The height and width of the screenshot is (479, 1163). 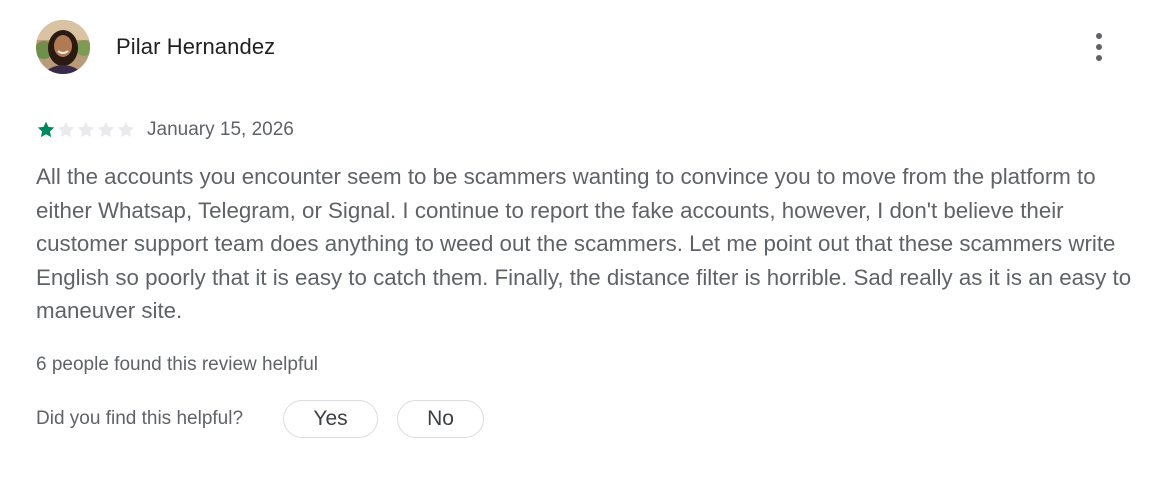 I want to click on more-vert-icon, so click(x=1099, y=36).